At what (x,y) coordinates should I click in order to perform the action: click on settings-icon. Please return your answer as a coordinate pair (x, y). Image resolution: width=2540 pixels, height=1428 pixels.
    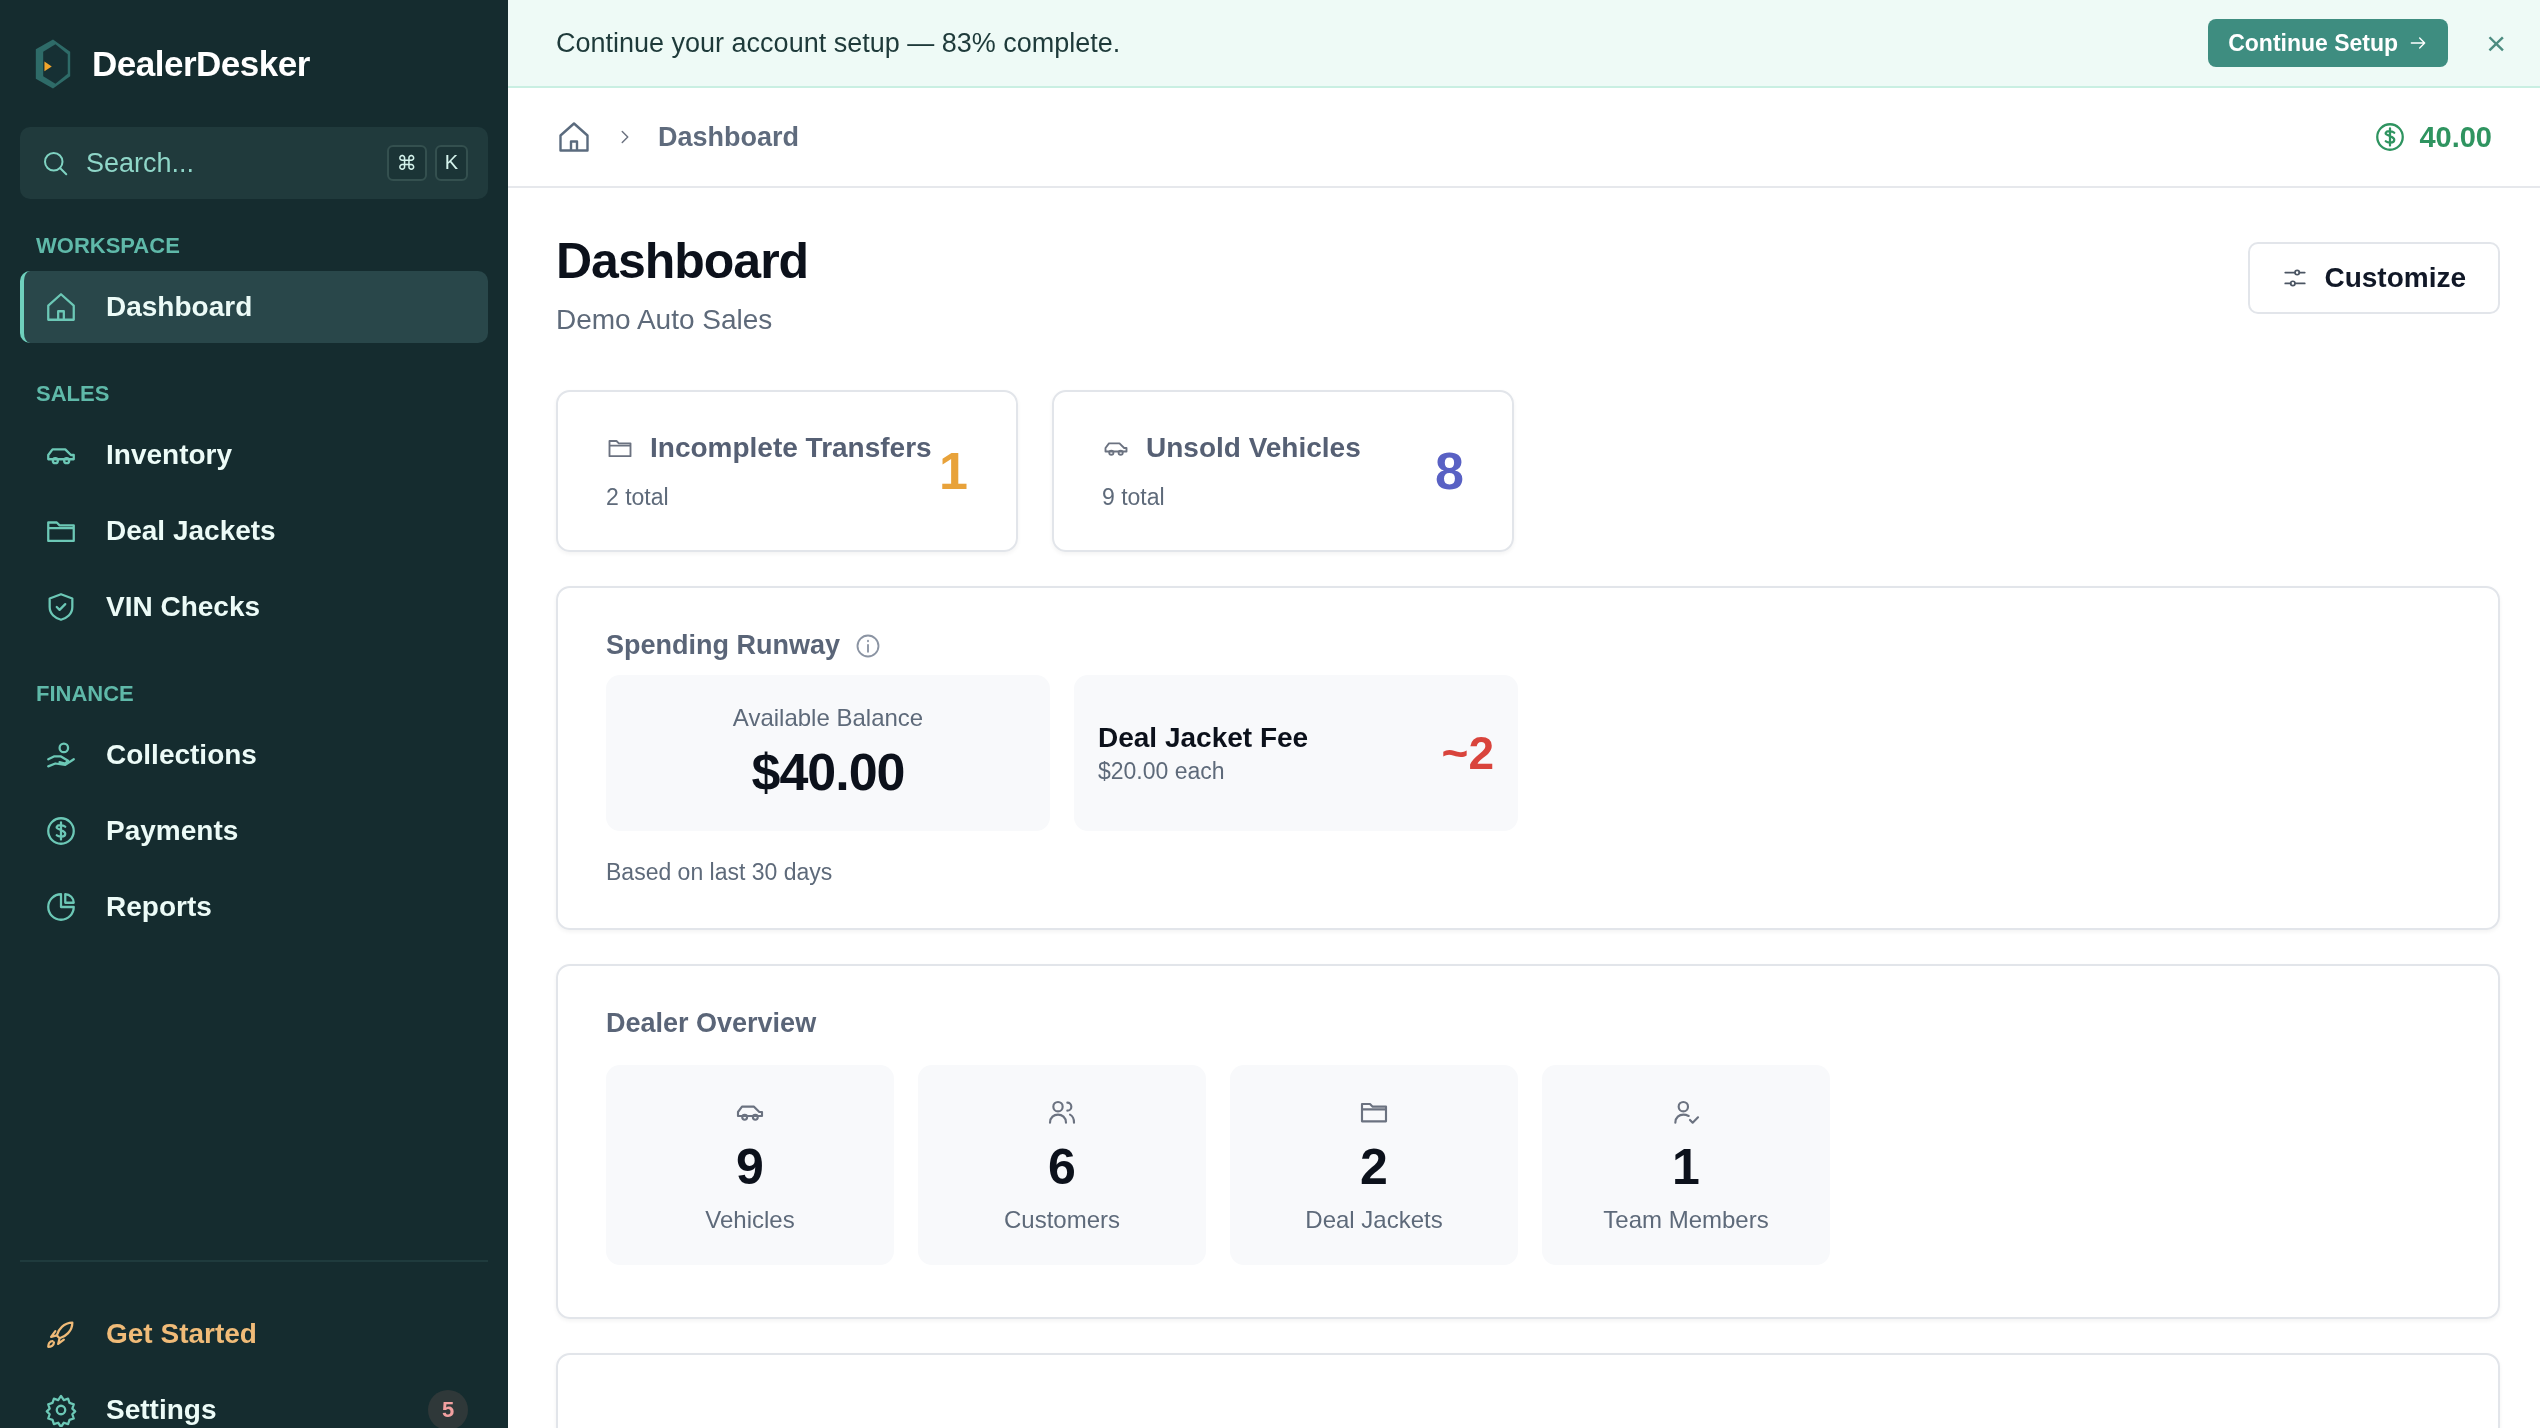
    Looking at the image, I should click on (61, 1410).